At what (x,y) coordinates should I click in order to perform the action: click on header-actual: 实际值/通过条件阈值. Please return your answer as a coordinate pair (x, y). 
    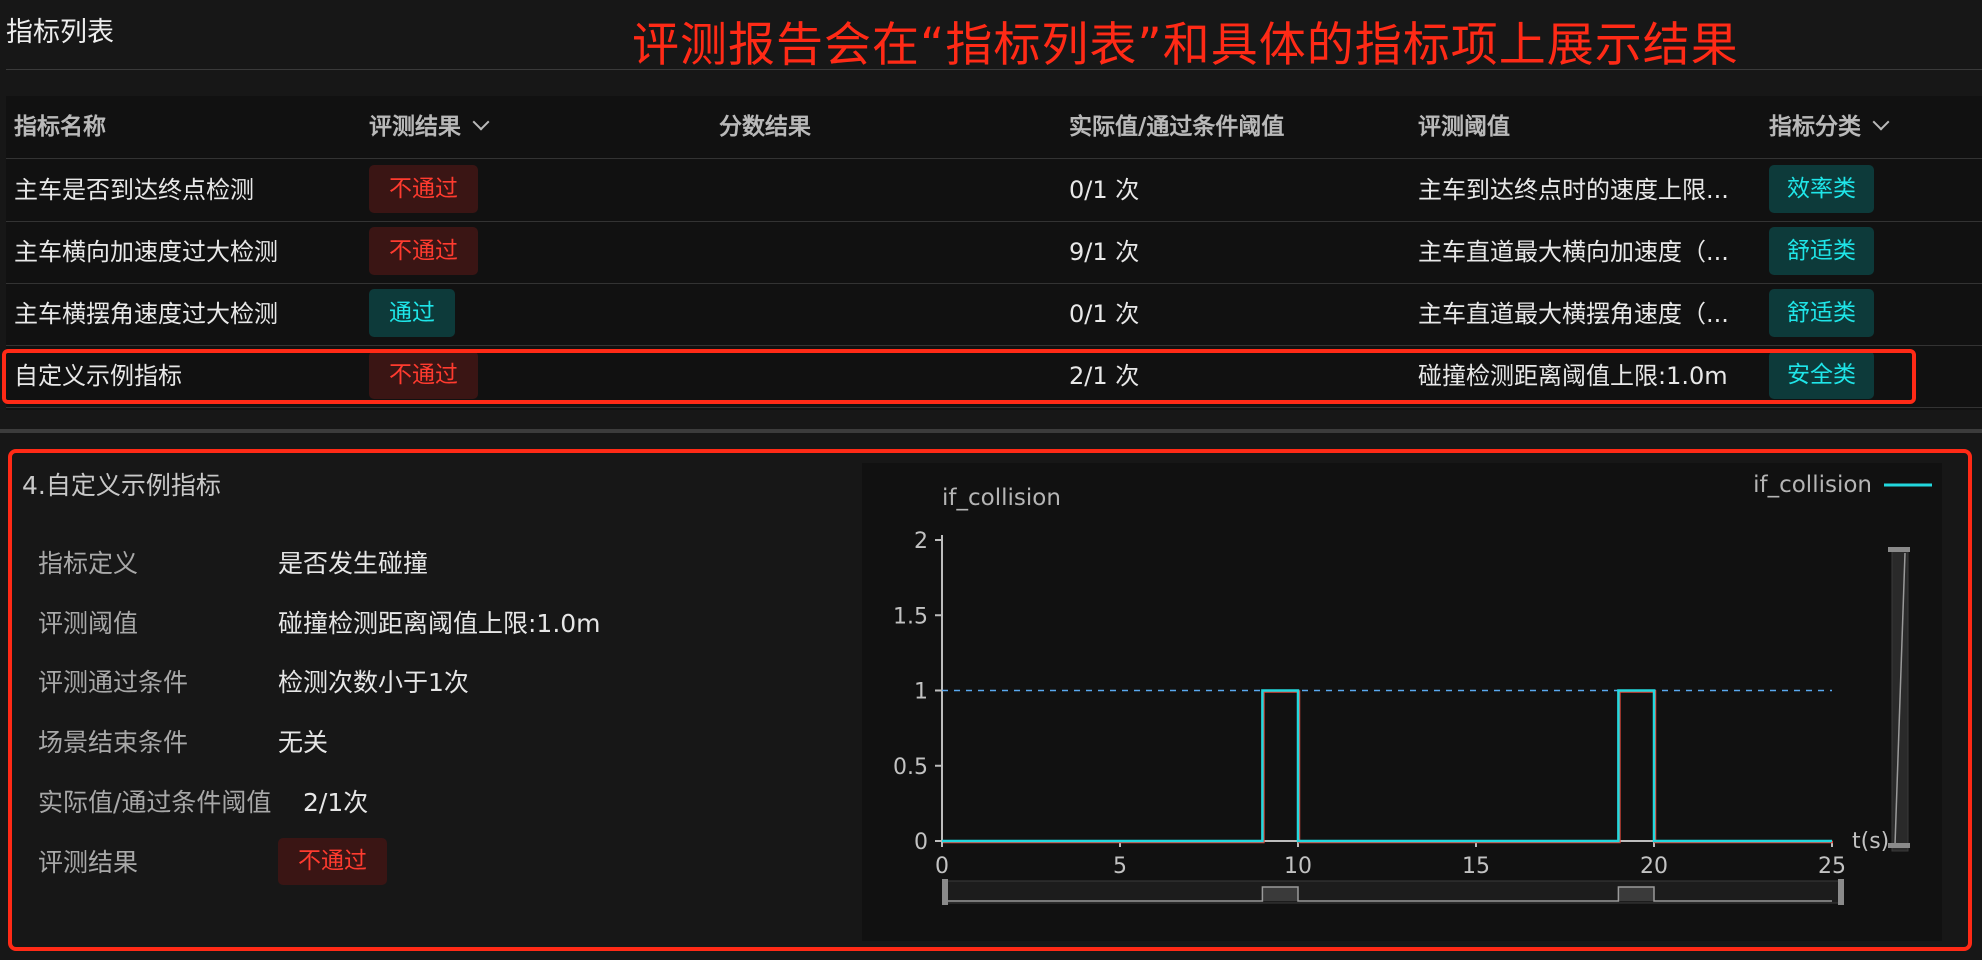
    Looking at the image, I should click on (1177, 127).